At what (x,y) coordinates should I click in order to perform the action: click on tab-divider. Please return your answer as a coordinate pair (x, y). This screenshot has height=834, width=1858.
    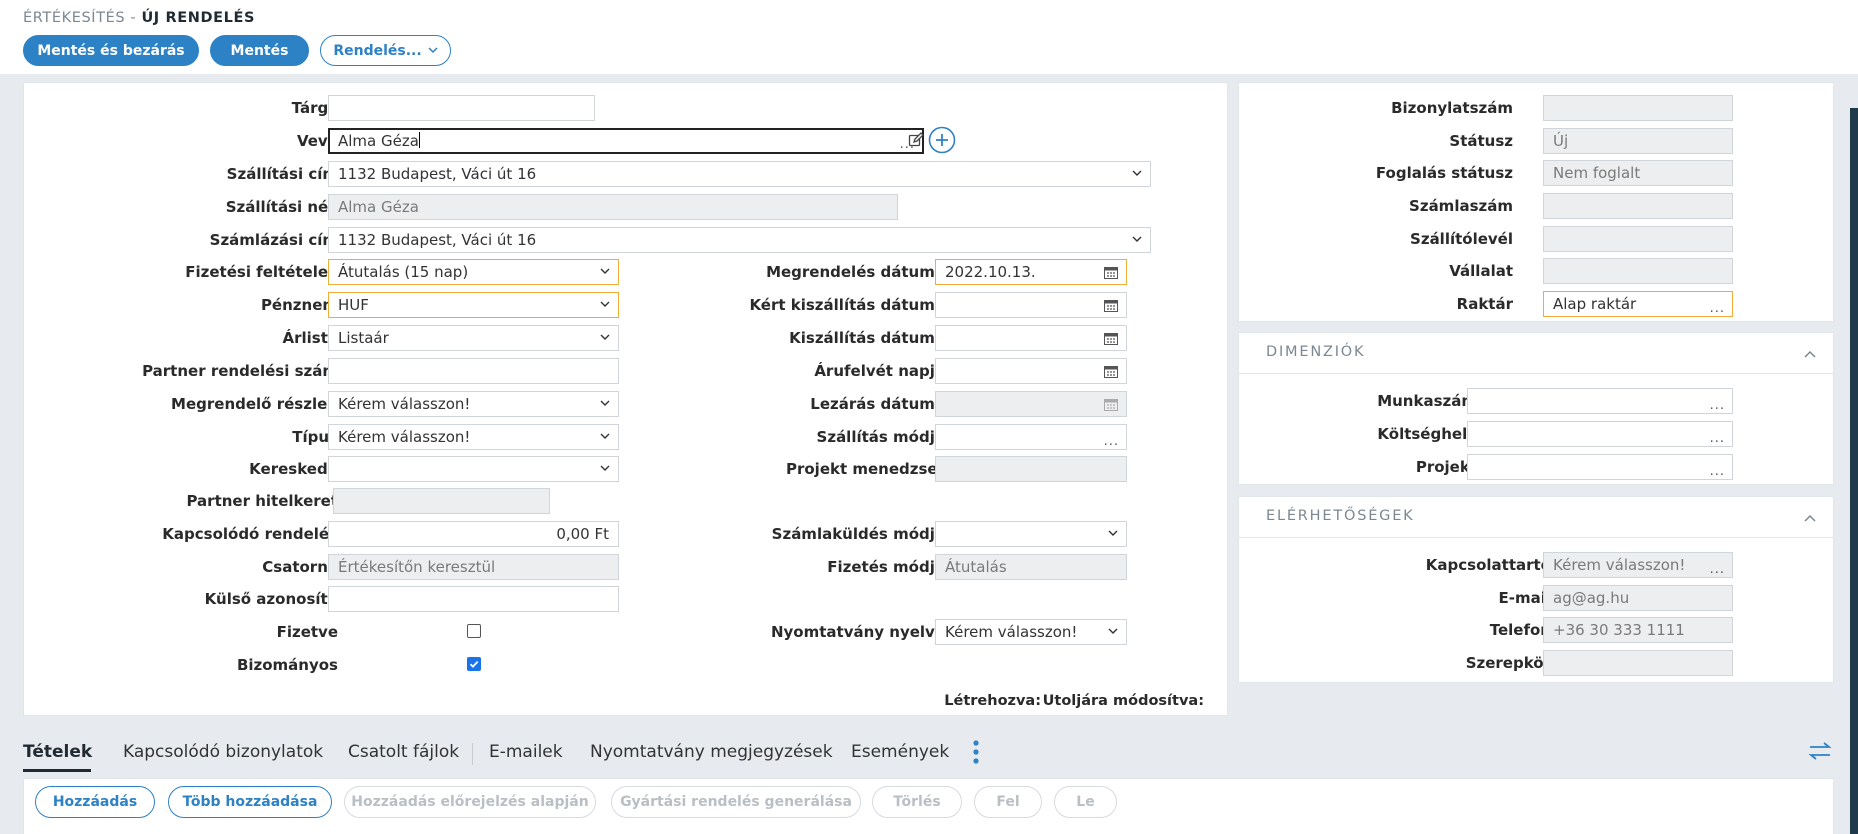
    Looking at the image, I should click on (472, 754).